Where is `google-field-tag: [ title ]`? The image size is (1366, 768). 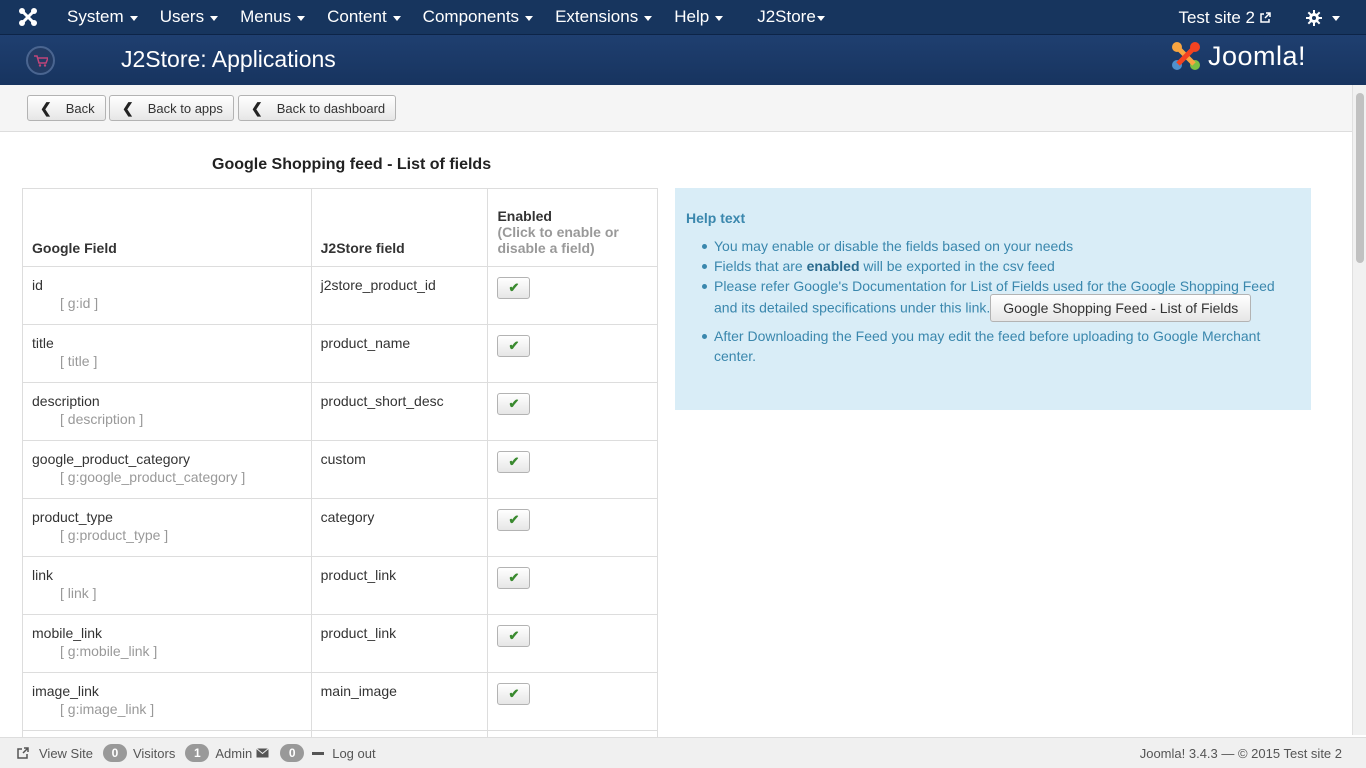 google-field-tag: [ title ] is located at coordinates (79, 361).